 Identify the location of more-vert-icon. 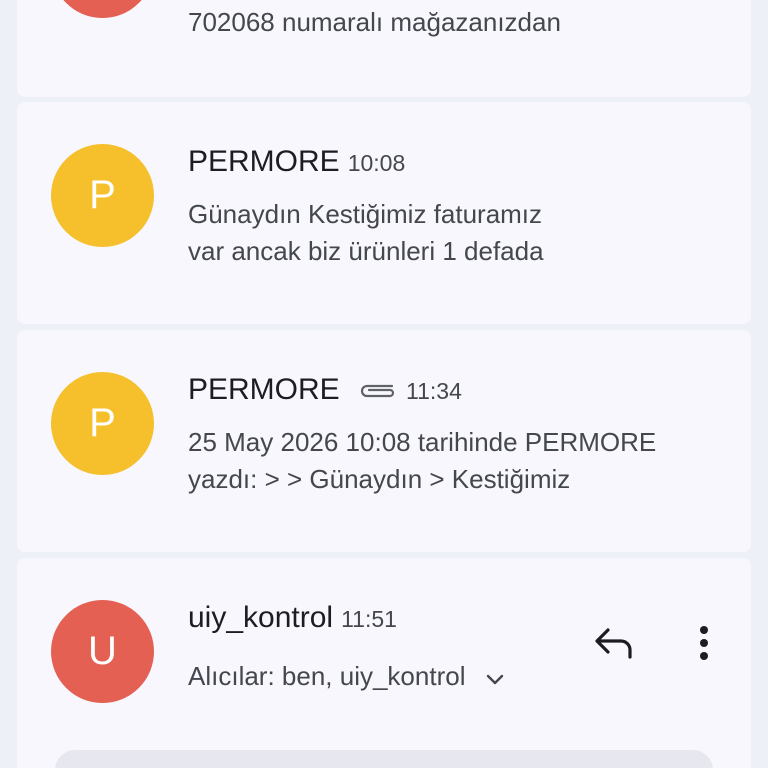
(704, 644).